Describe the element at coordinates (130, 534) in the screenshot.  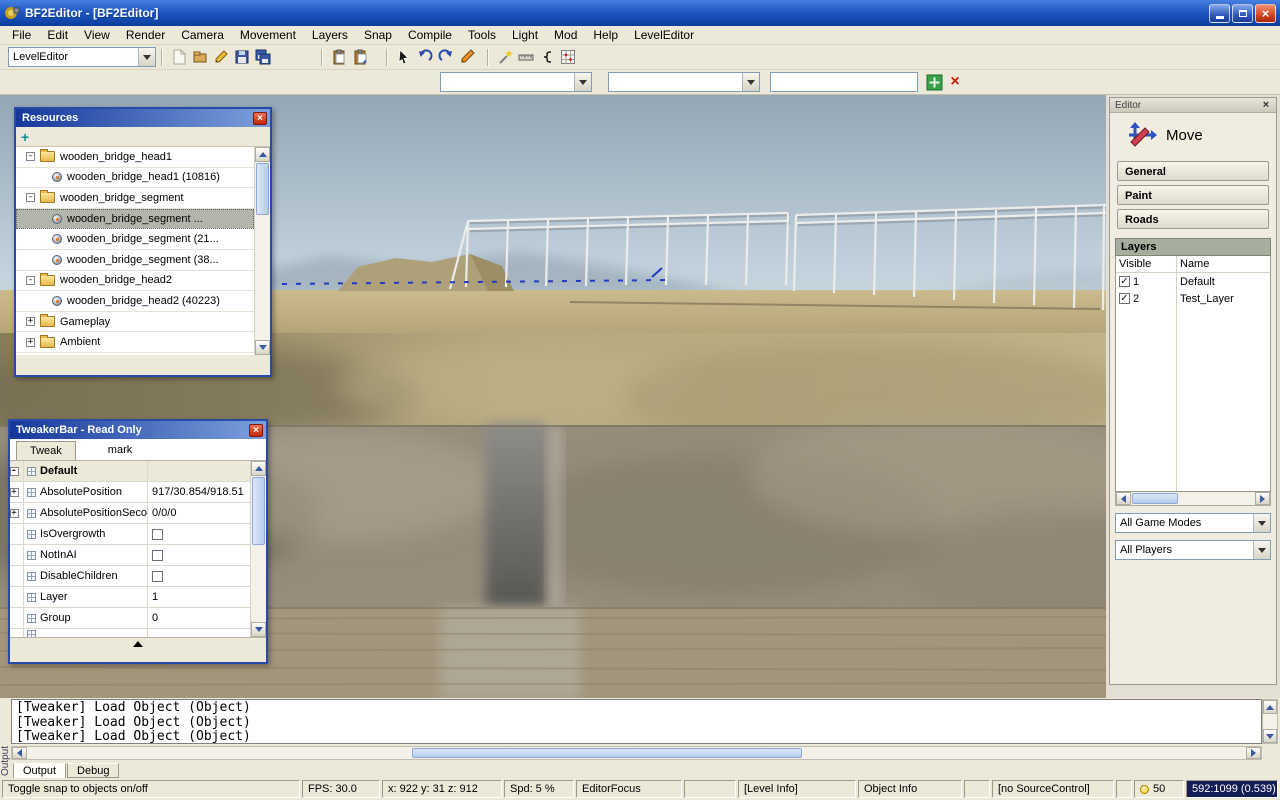
I see `property-row: IsOvergrowth` at that location.